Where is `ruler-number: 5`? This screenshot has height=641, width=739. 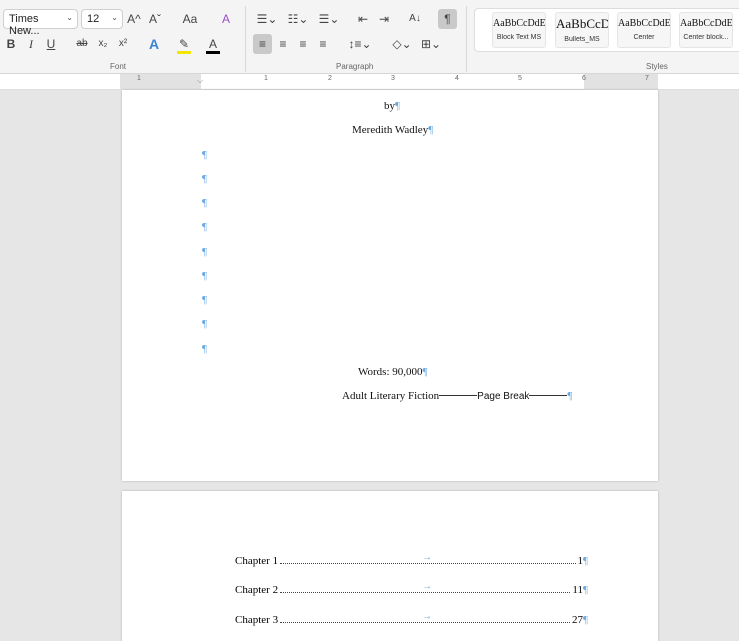
ruler-number: 5 is located at coordinates (520, 78).